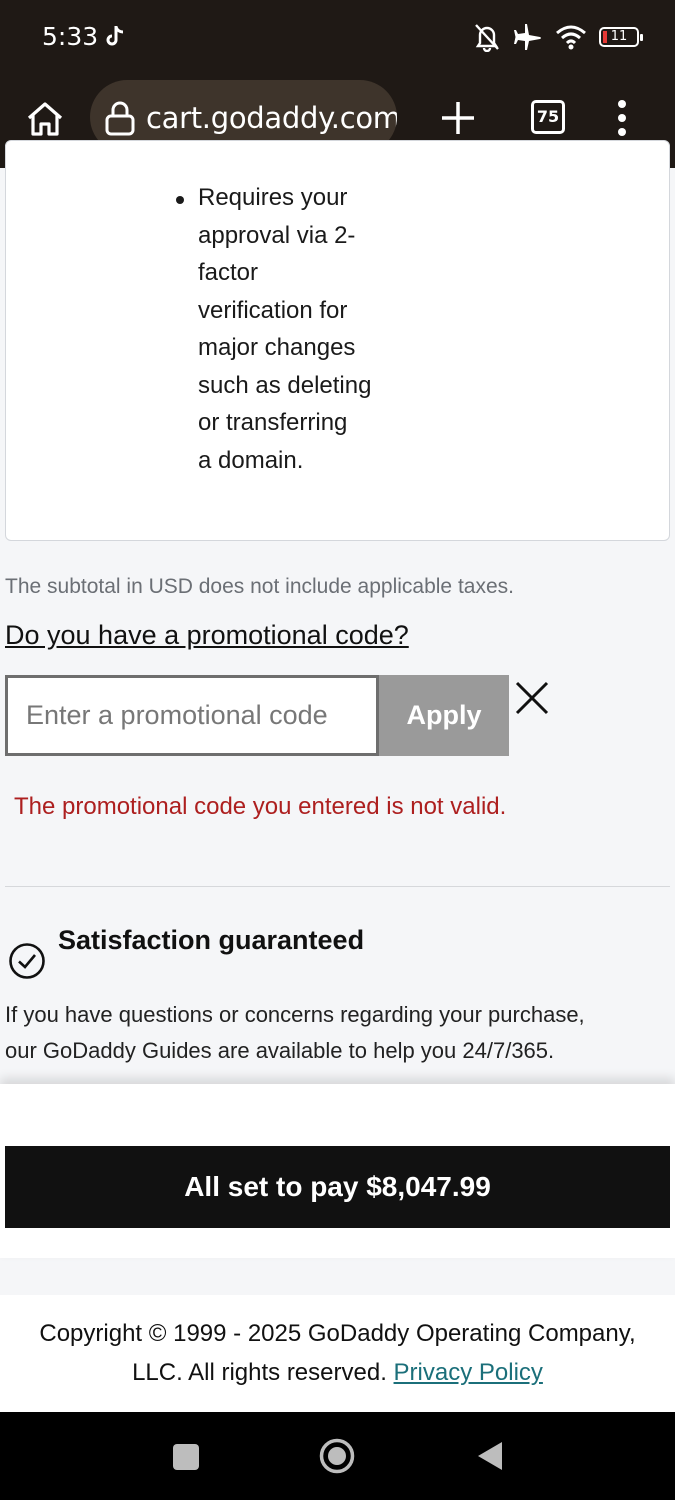  Describe the element at coordinates (337, 886) in the screenshot. I see `divider` at that location.